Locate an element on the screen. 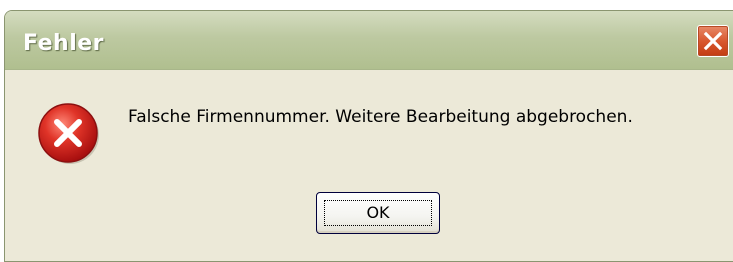  dialog-title: Fehler is located at coordinates (64, 43).